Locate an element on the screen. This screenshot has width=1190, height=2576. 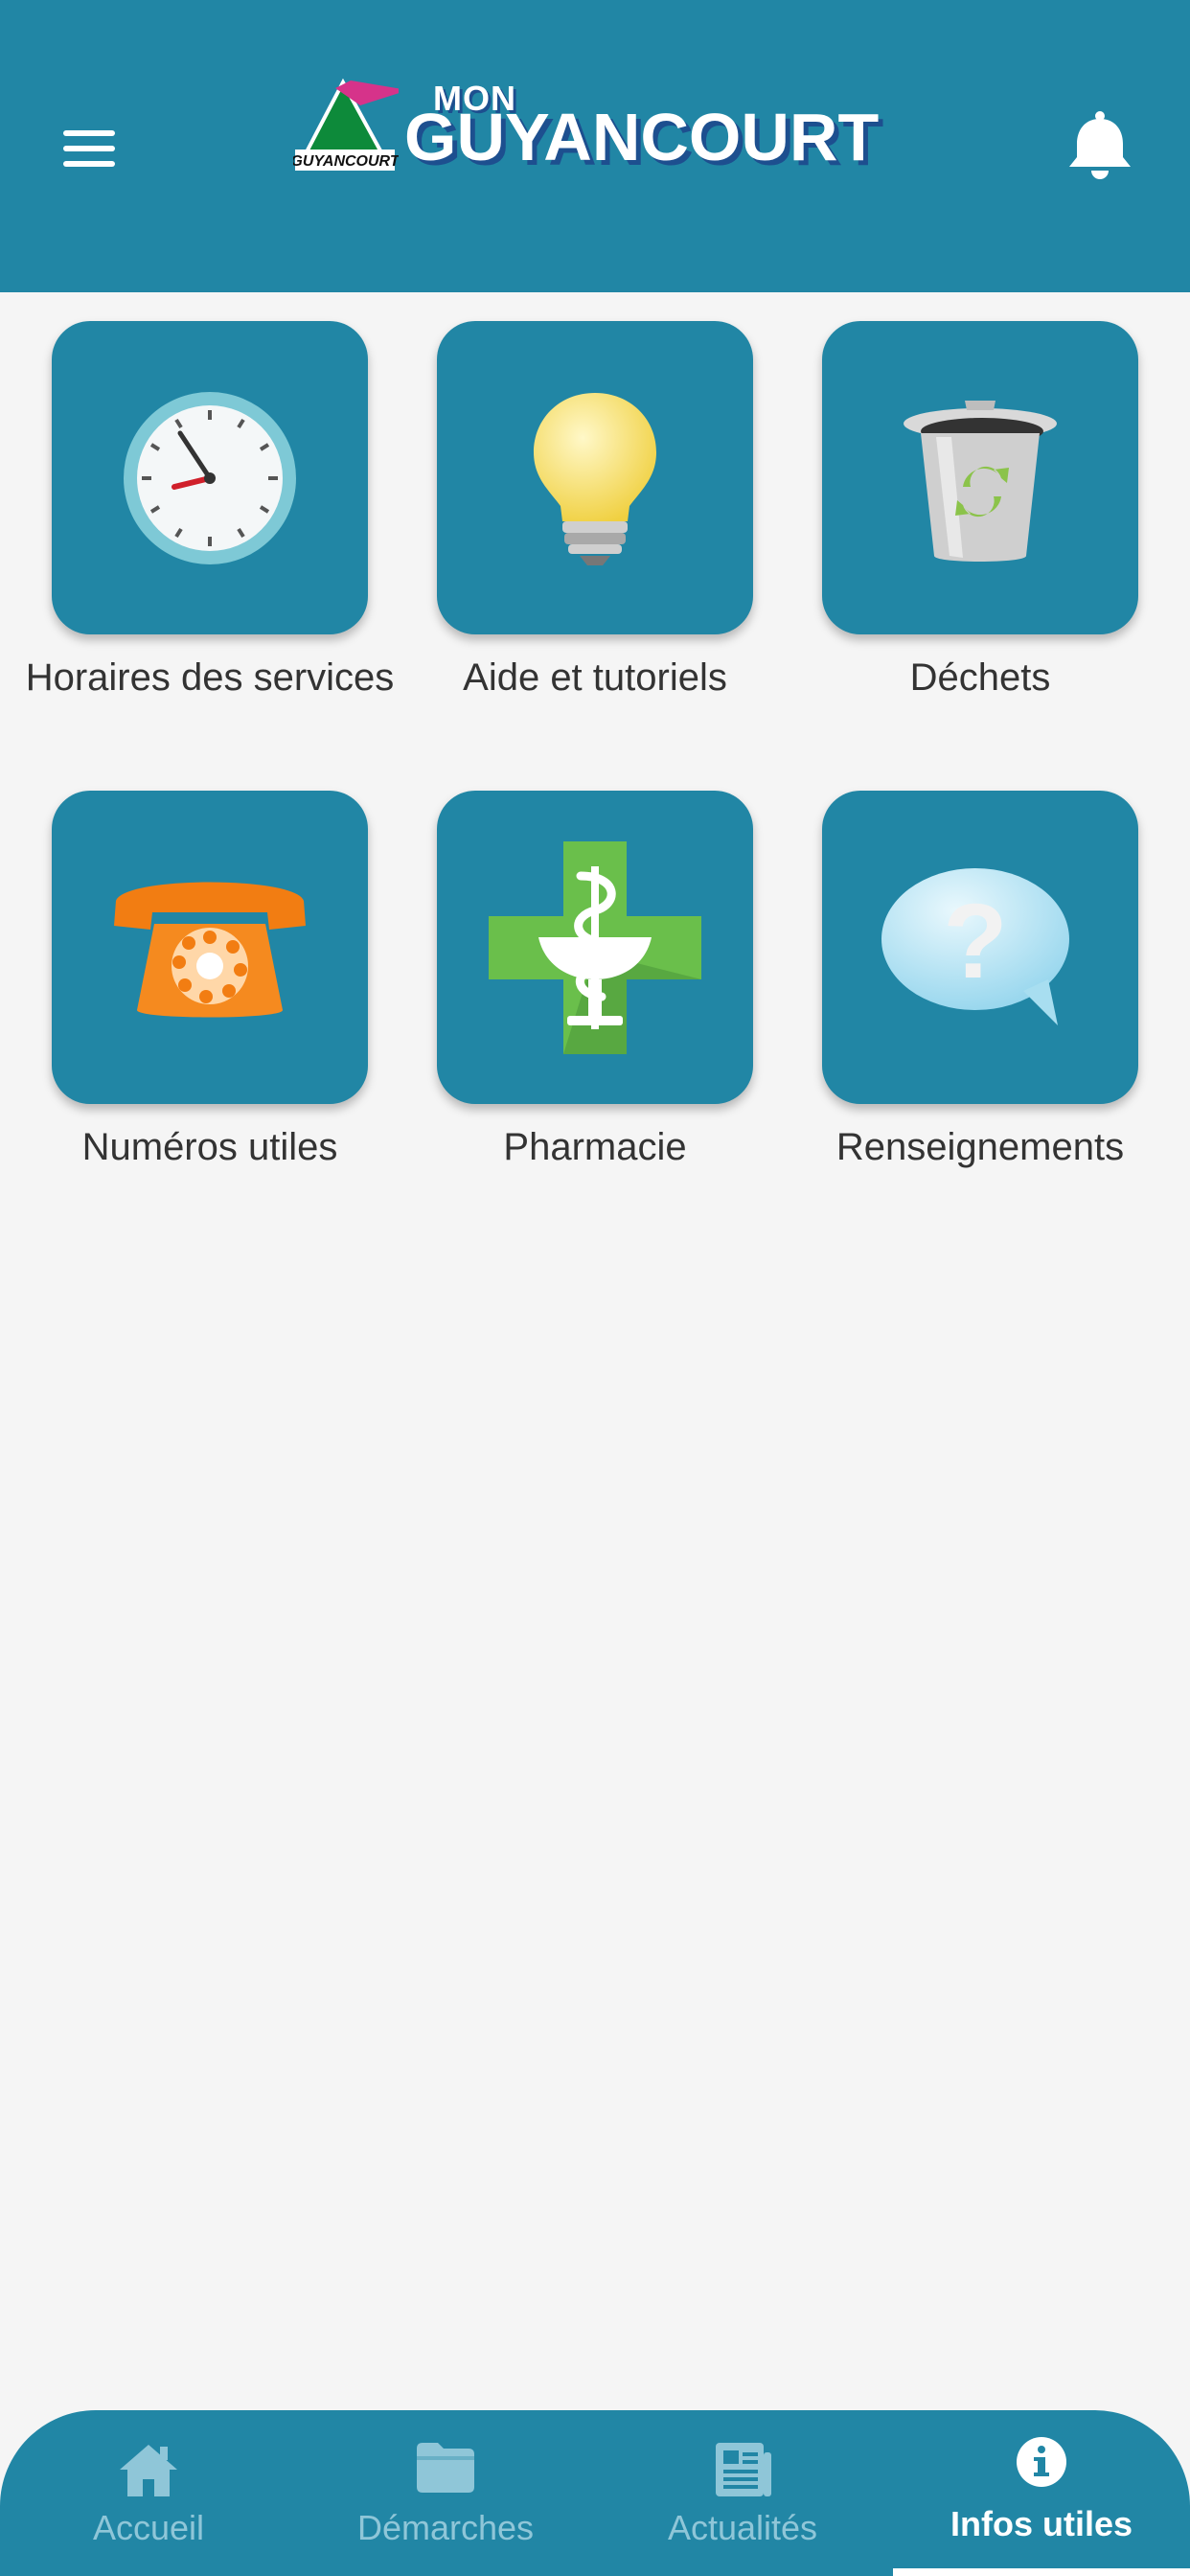
clock-icon is located at coordinates (210, 477).